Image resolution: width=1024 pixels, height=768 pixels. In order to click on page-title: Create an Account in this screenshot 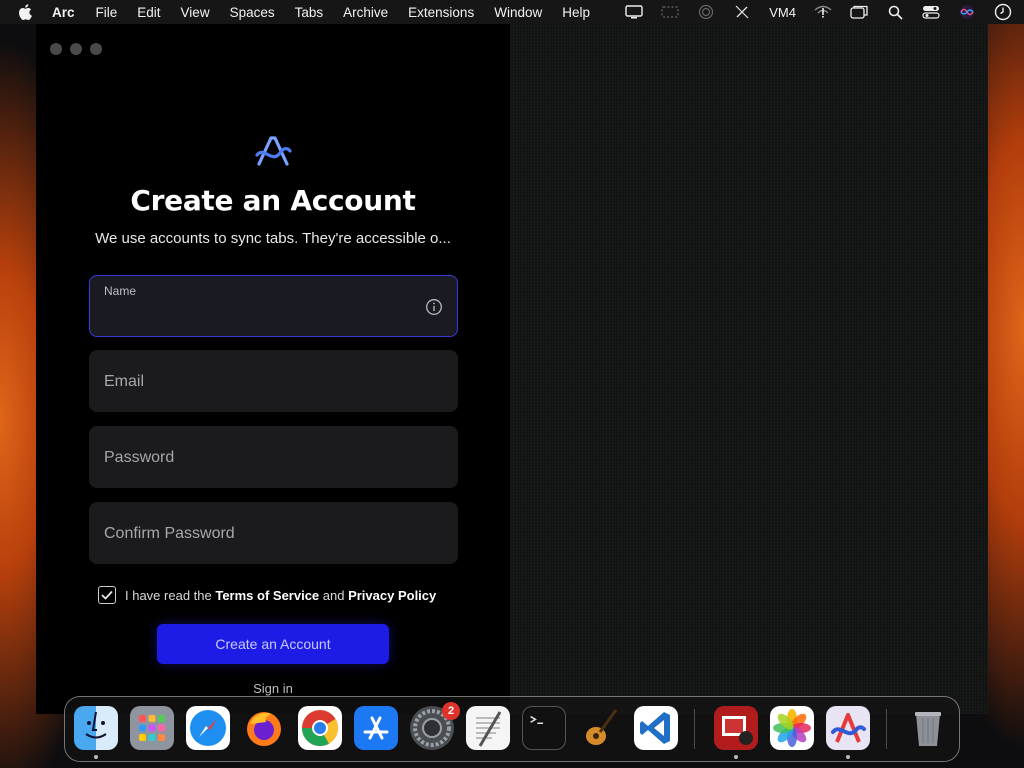, I will do `click(273, 200)`.